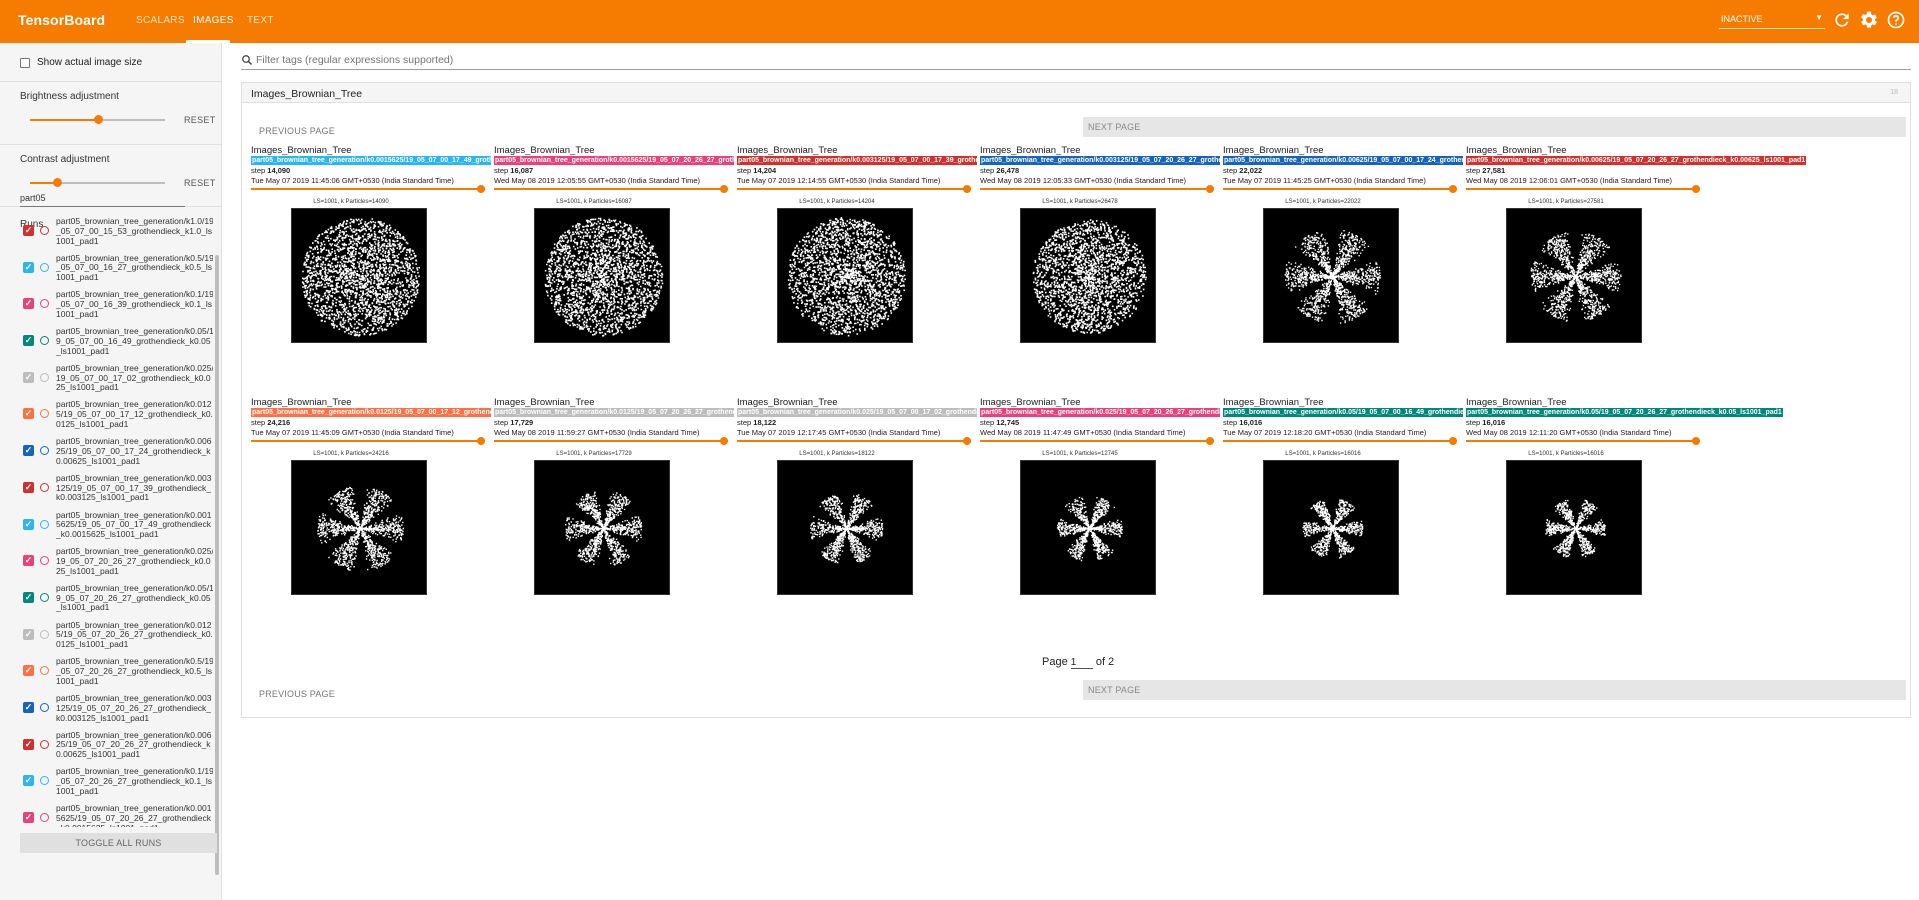 The image size is (1919, 900). What do you see at coordinates (25, 63) in the screenshot?
I see `actual-size-checkbox` at bounding box center [25, 63].